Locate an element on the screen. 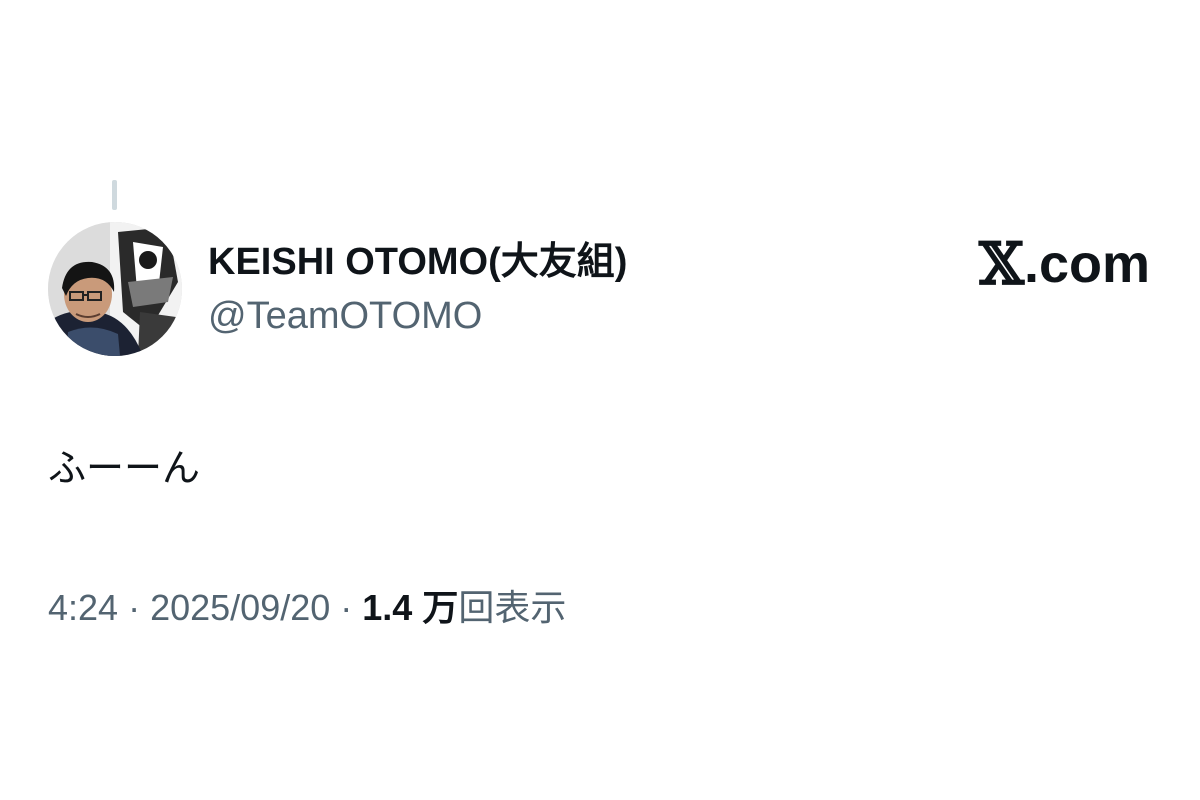  avatar is located at coordinates (115, 289).